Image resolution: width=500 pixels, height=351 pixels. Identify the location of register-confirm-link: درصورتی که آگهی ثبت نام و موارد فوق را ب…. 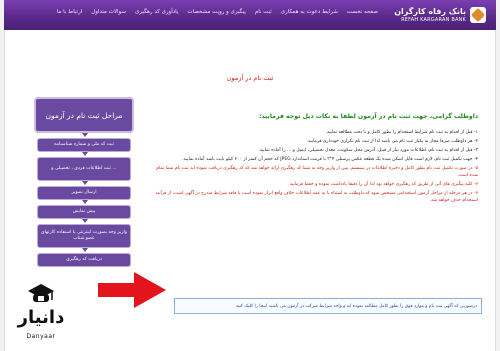
(328, 306).